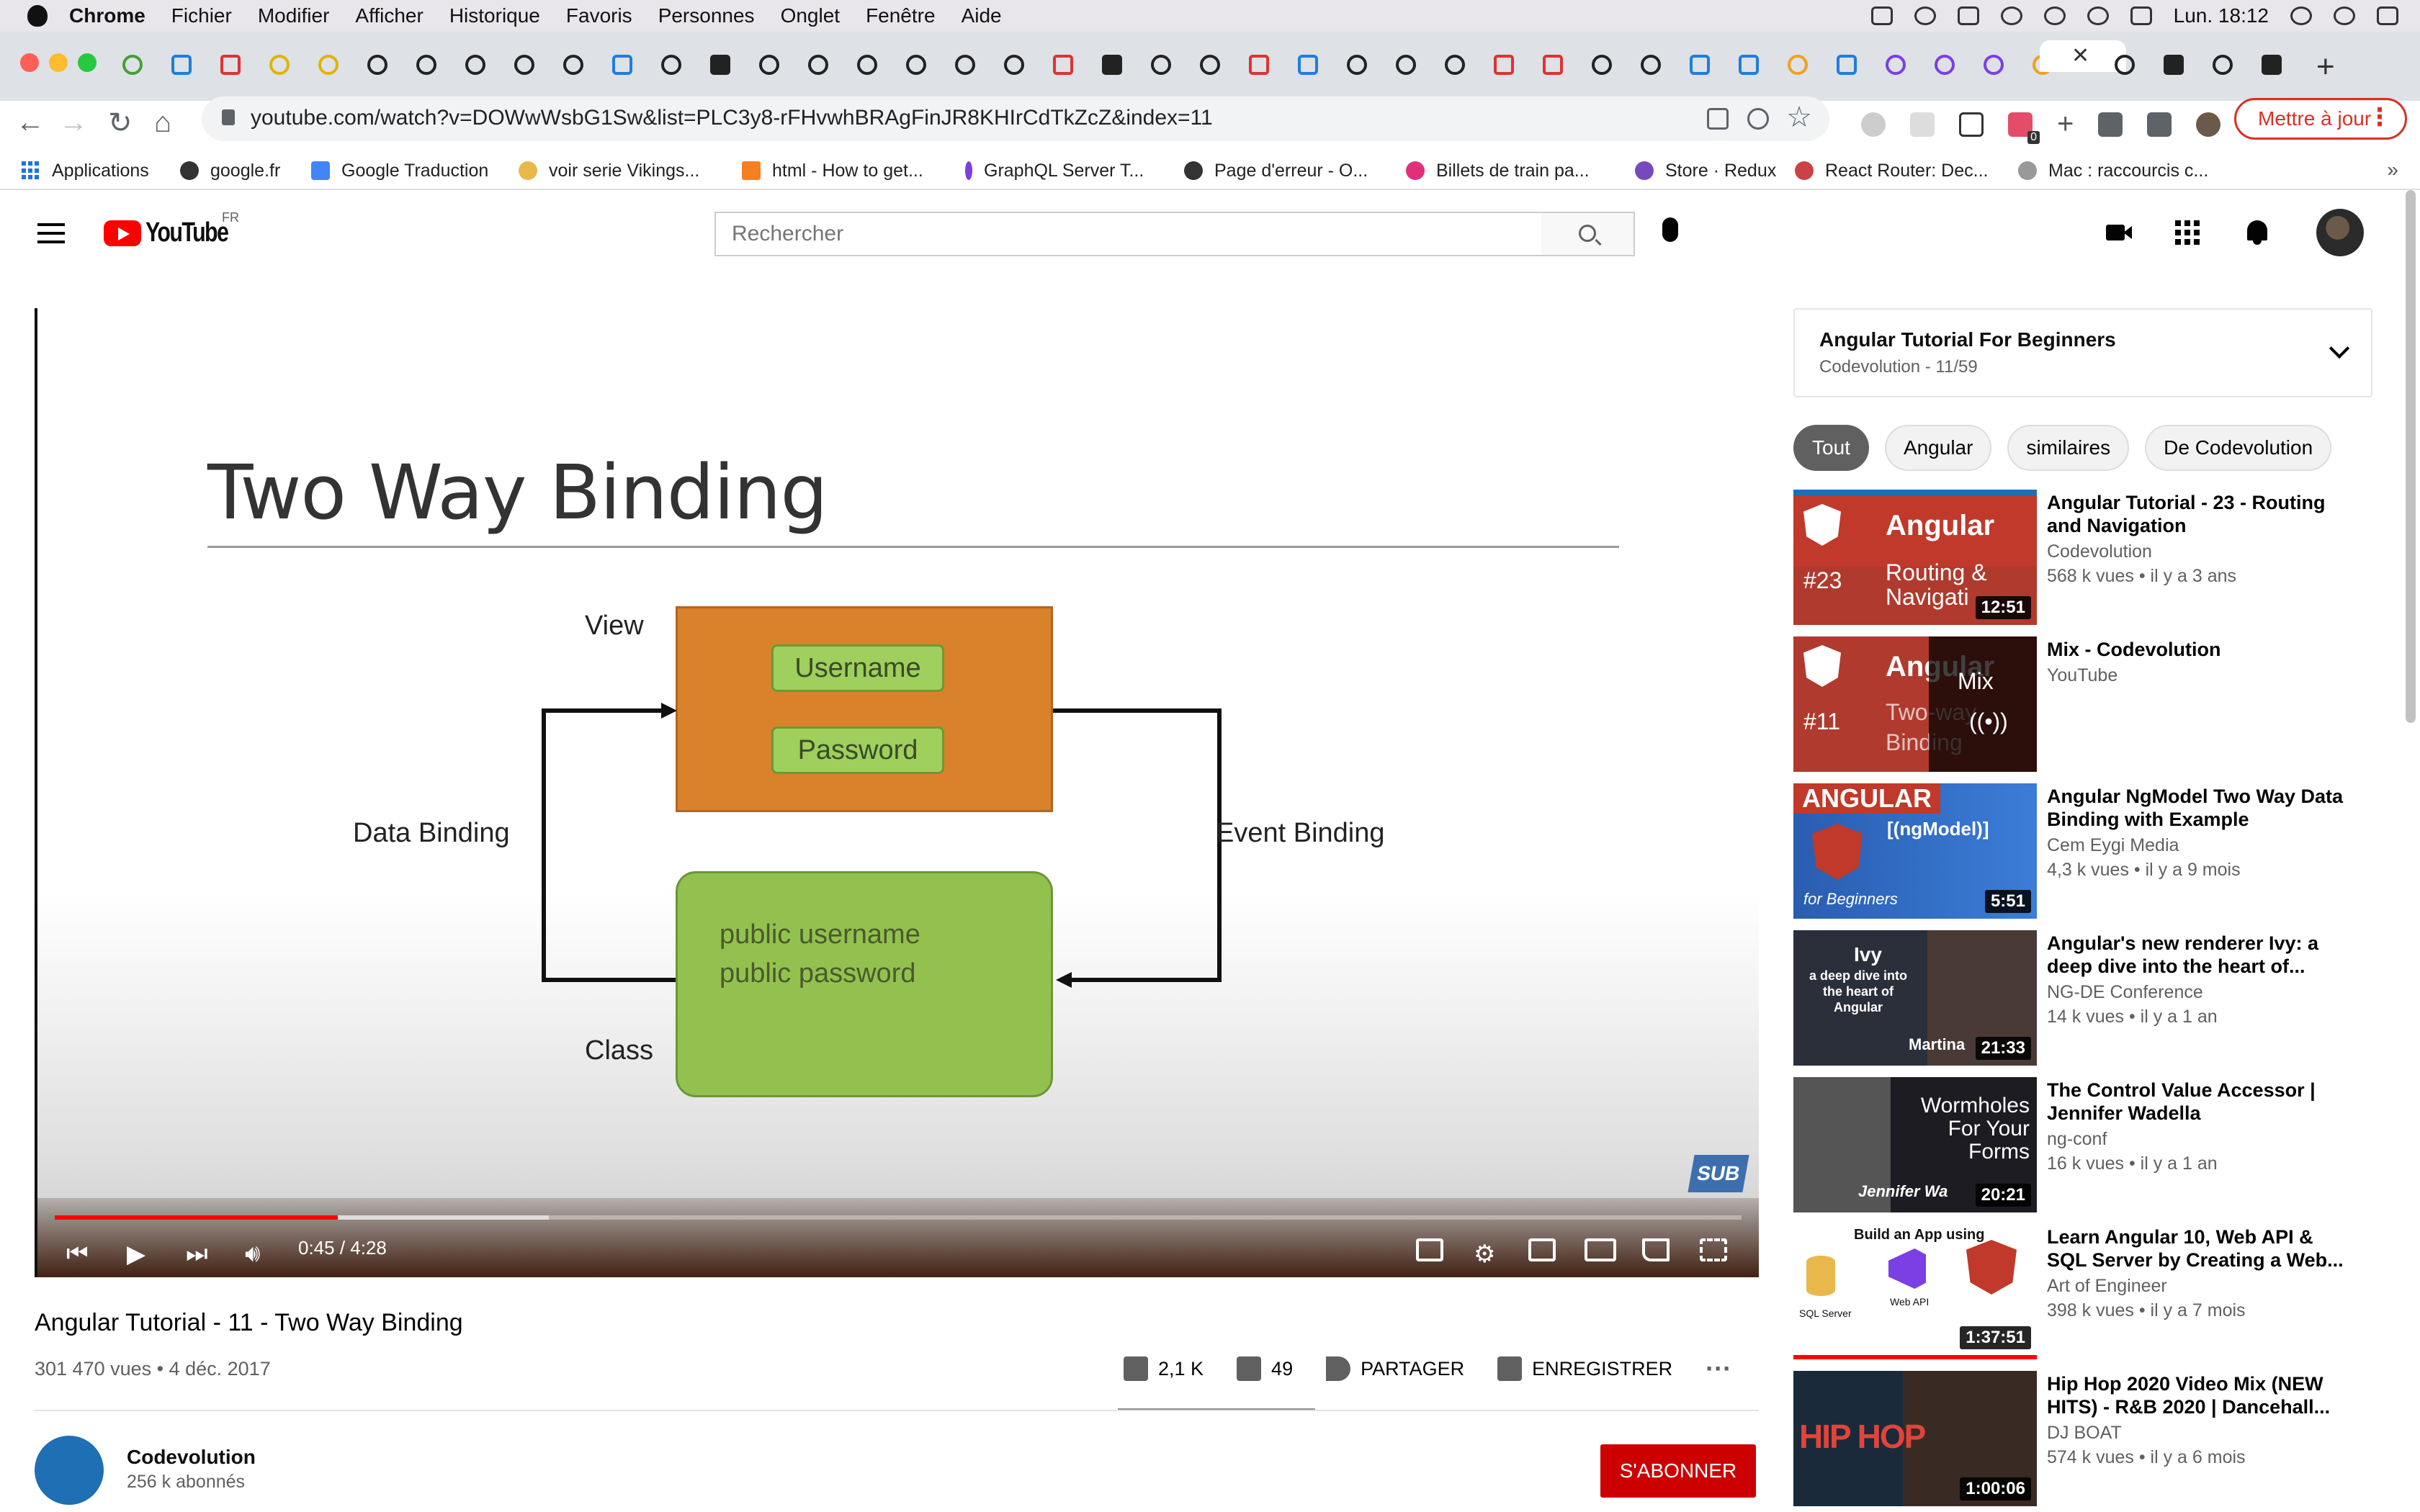 This screenshot has width=2420, height=1512. Describe the element at coordinates (1164, 1368) in the screenshot. I see `like-button: 2,1 K` at that location.